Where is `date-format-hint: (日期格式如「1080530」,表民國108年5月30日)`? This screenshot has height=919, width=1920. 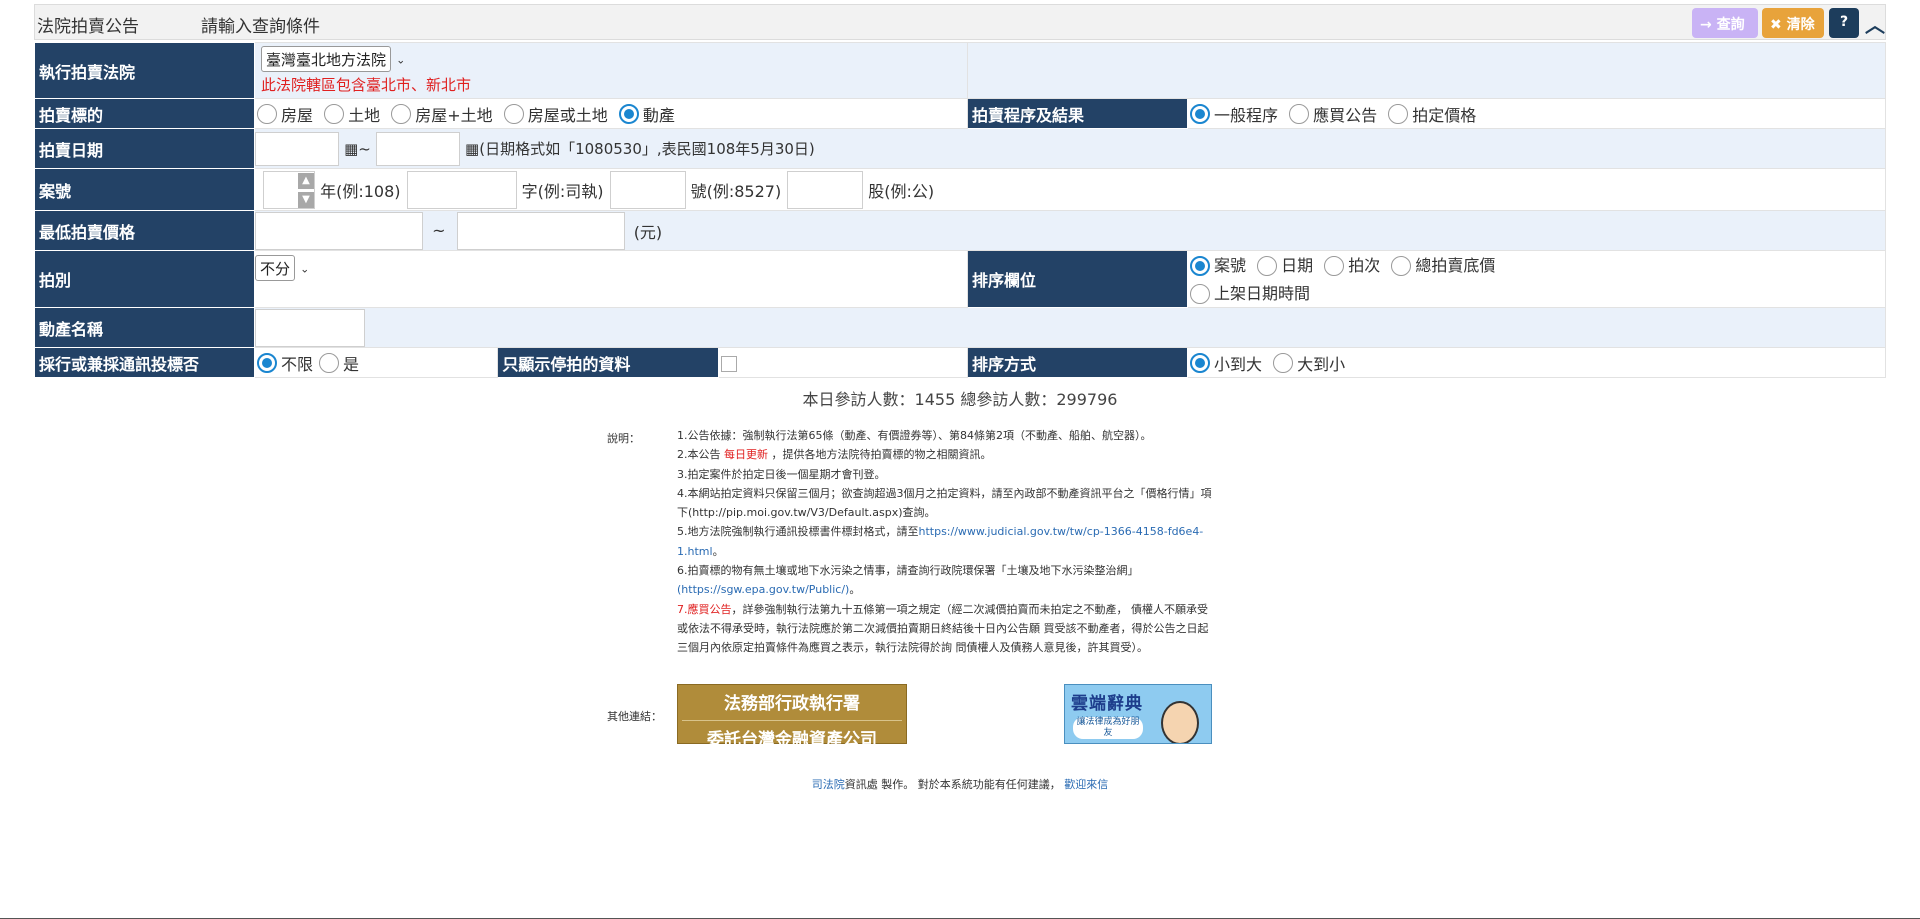
date-format-hint: (日期格式如「1080530」,表民國108年5月30日) is located at coordinates (647, 149).